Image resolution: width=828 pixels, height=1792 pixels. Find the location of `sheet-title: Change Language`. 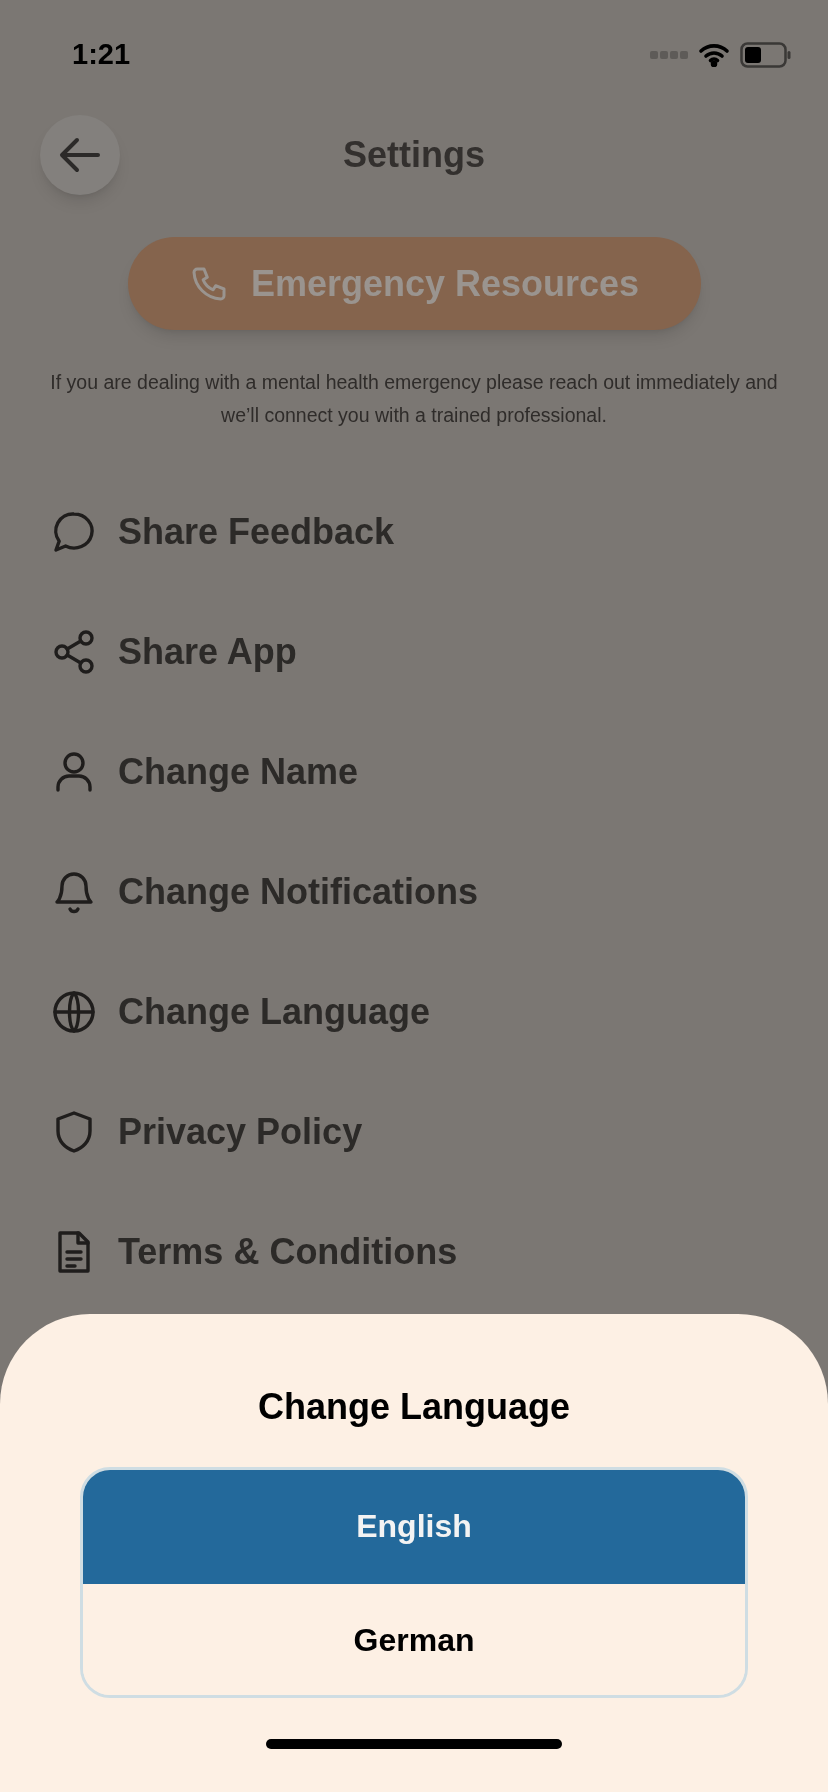

sheet-title: Change Language is located at coordinates (414, 1407).